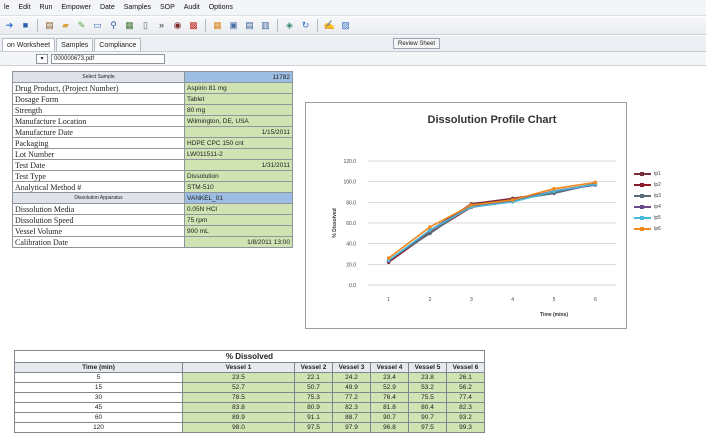 Image resolution: width=706 pixels, height=441 pixels. I want to click on legend-item: tp3, so click(664, 195).